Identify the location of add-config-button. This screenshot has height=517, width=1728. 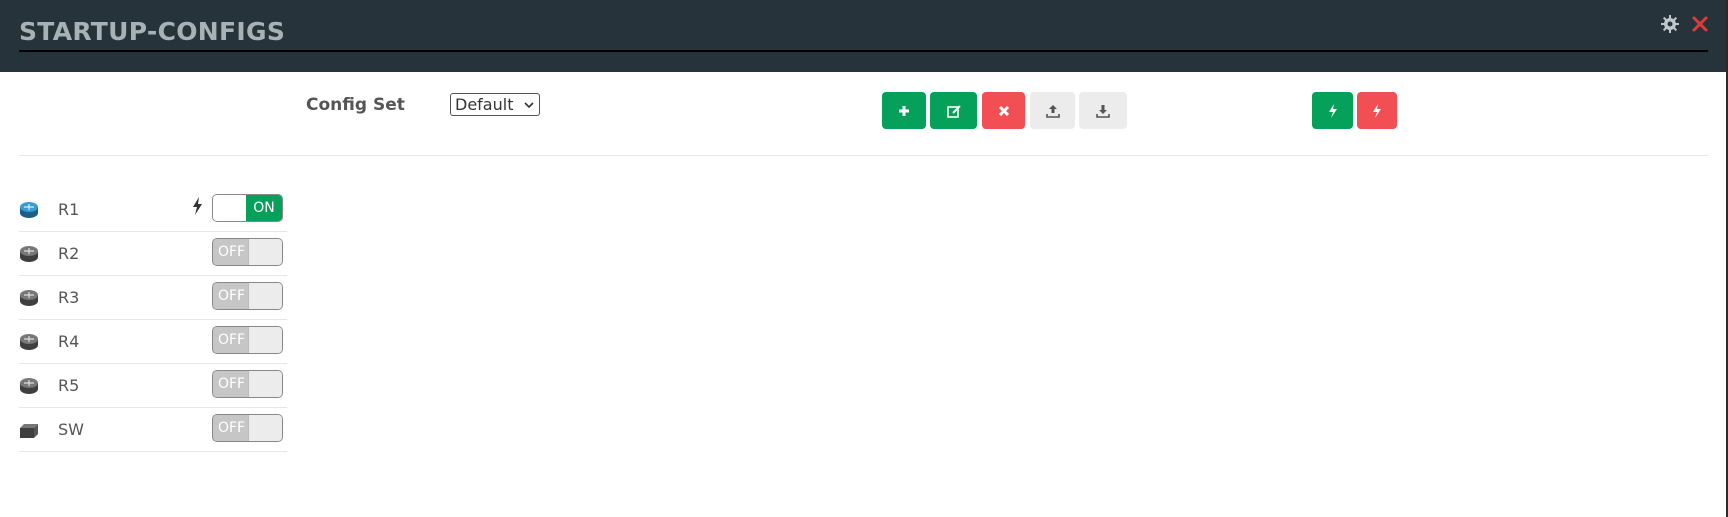
(904, 110).